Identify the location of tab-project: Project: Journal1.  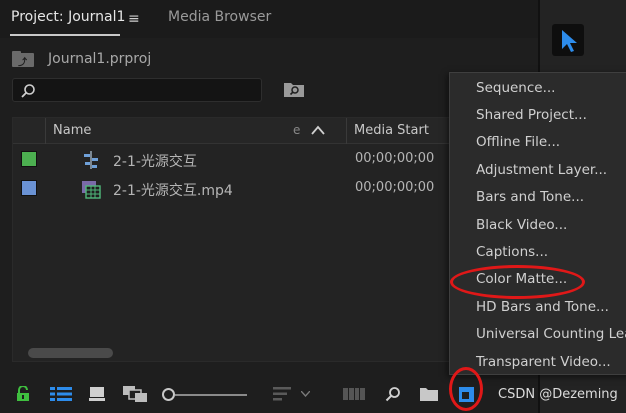
(68, 17).